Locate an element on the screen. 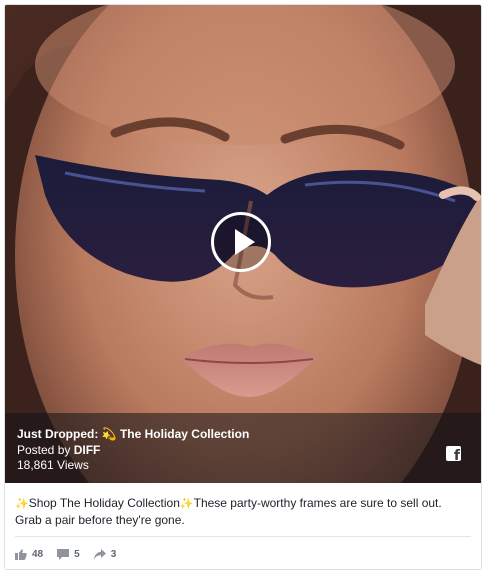  play-icon is located at coordinates (245, 242).